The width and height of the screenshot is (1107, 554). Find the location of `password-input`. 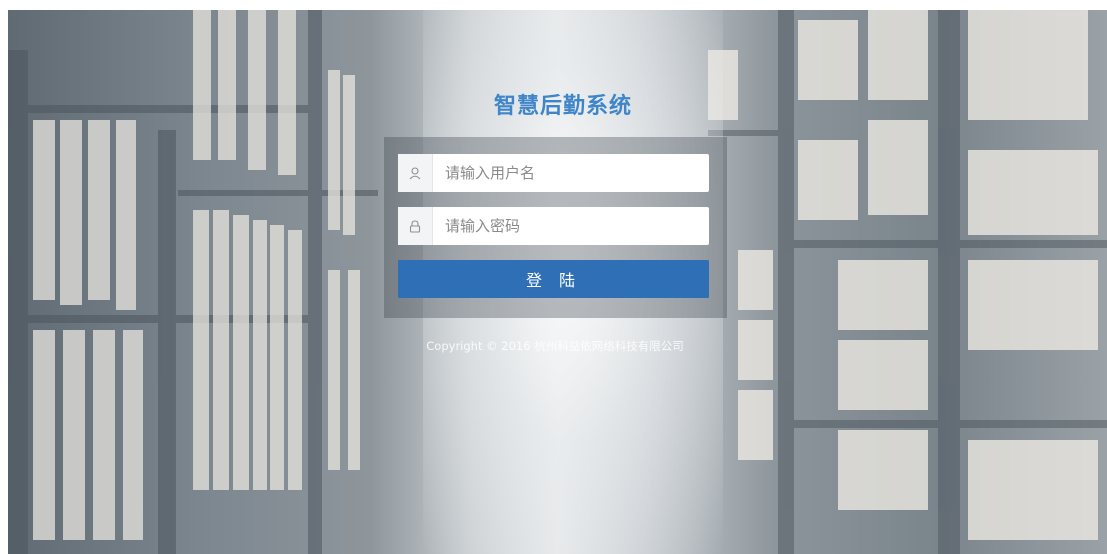

password-input is located at coordinates (572, 226).